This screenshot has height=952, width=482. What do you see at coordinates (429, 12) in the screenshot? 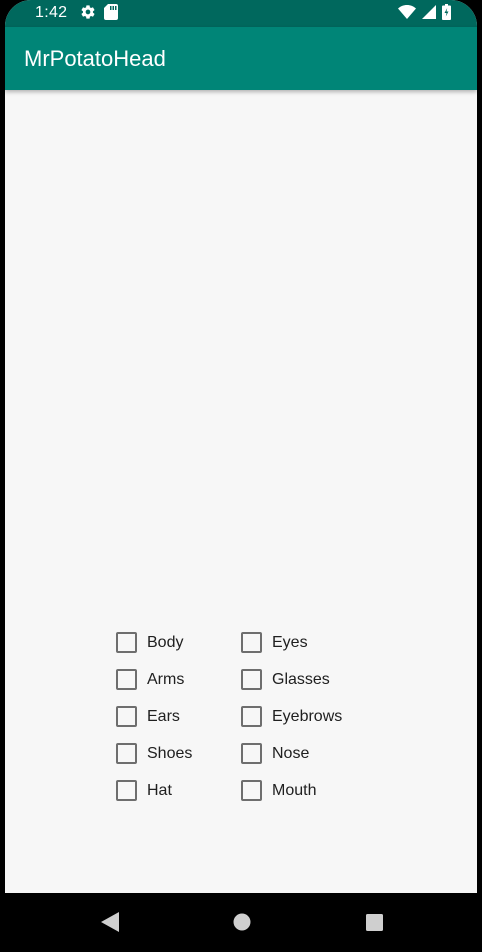
I see `signal-icon` at bounding box center [429, 12].